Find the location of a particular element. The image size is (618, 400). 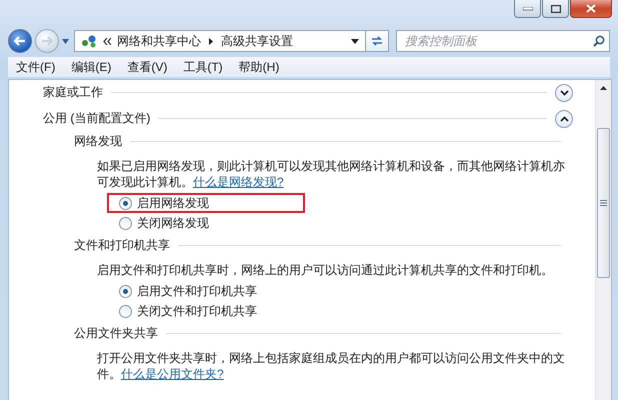

radio-label: 关闭网络发现 is located at coordinates (173, 223).